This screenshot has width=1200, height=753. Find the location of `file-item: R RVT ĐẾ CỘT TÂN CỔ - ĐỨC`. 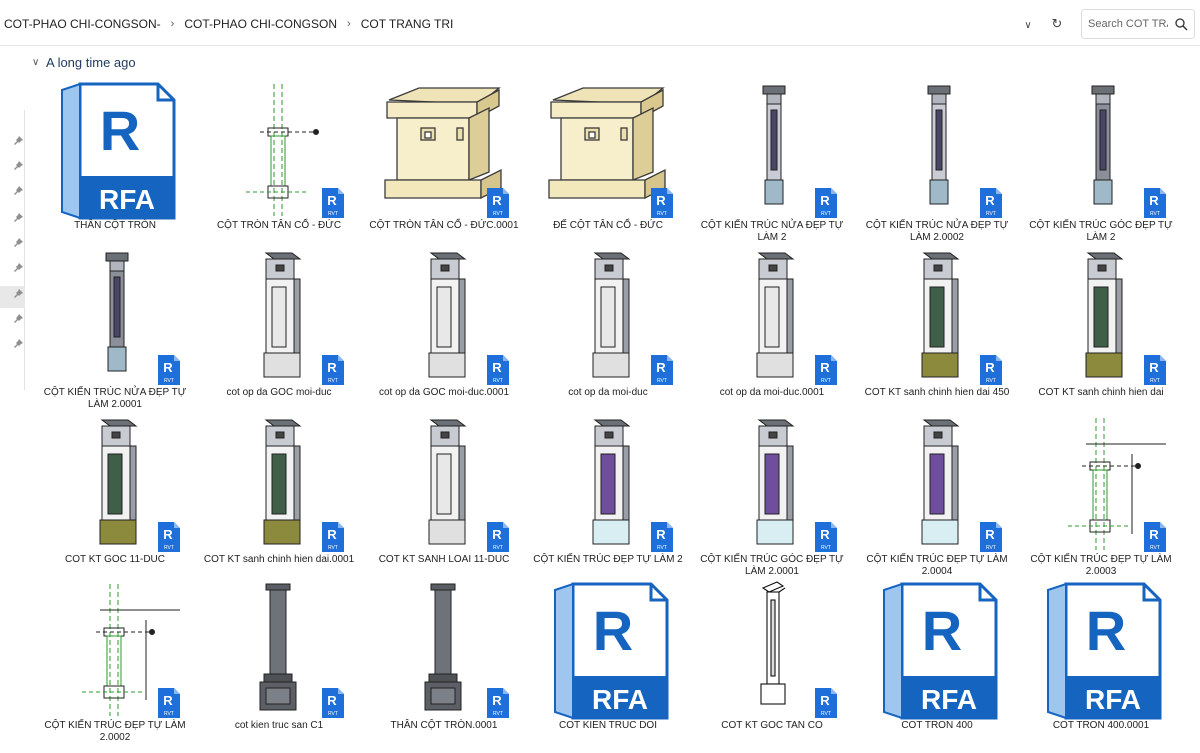

file-item: R RVT ĐẾ CỘT TÂN CỔ - ĐỨC is located at coordinates (608, 162).